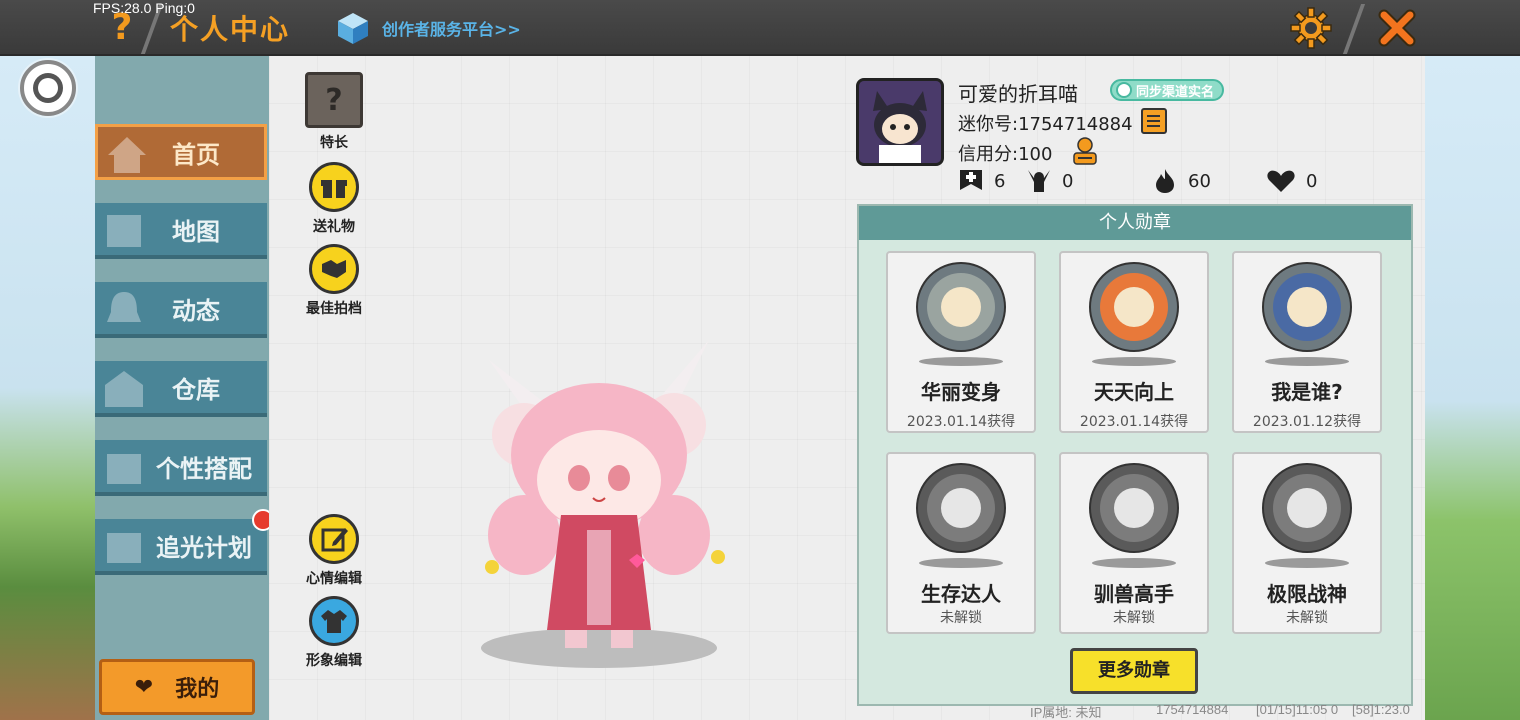  Describe the element at coordinates (144, 8) in the screenshot. I see `fps-readout: FPS:28.0 Ping:0` at that location.